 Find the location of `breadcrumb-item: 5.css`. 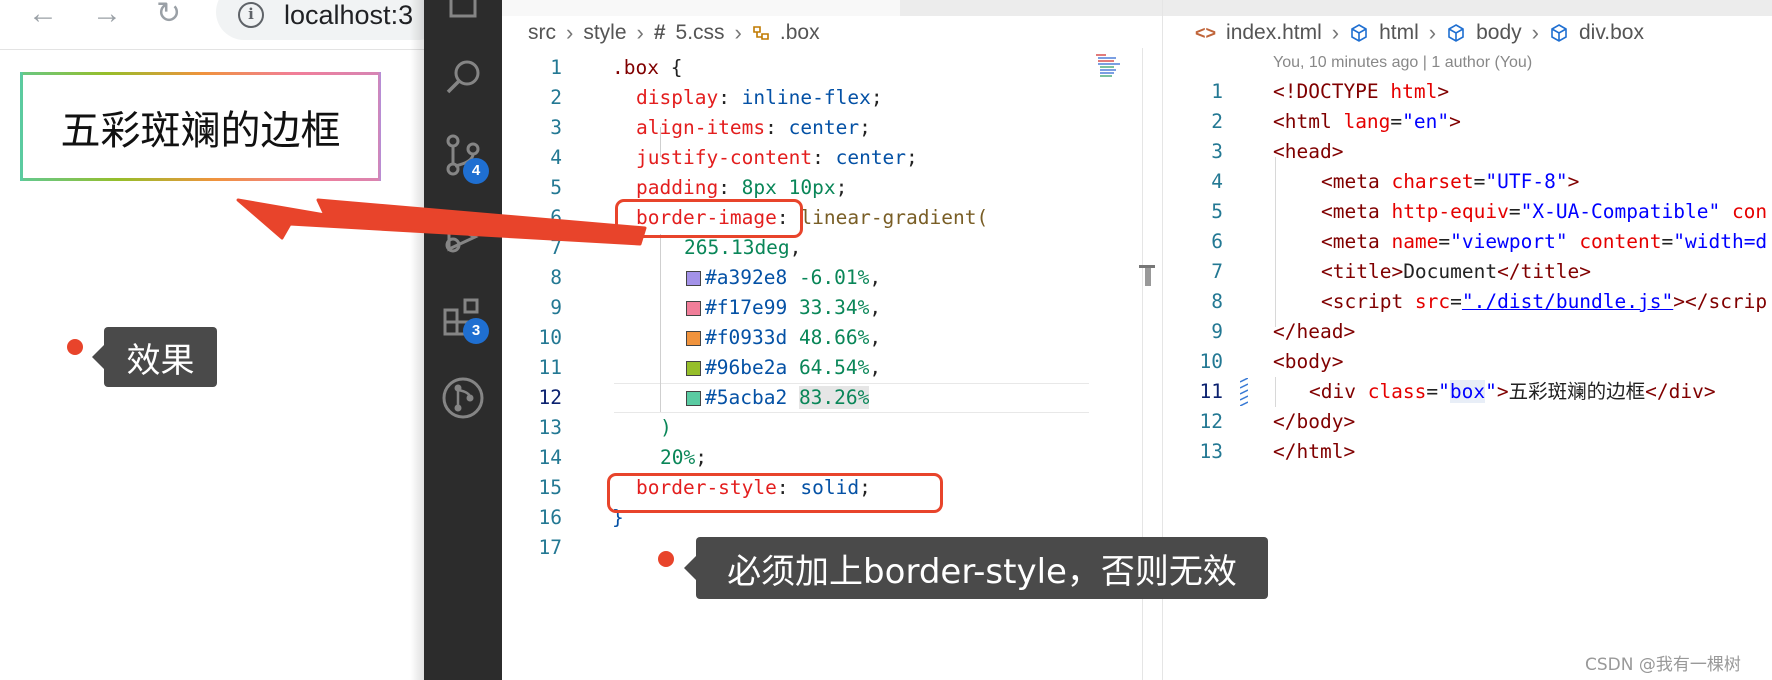

breadcrumb-item: 5.css is located at coordinates (700, 33).